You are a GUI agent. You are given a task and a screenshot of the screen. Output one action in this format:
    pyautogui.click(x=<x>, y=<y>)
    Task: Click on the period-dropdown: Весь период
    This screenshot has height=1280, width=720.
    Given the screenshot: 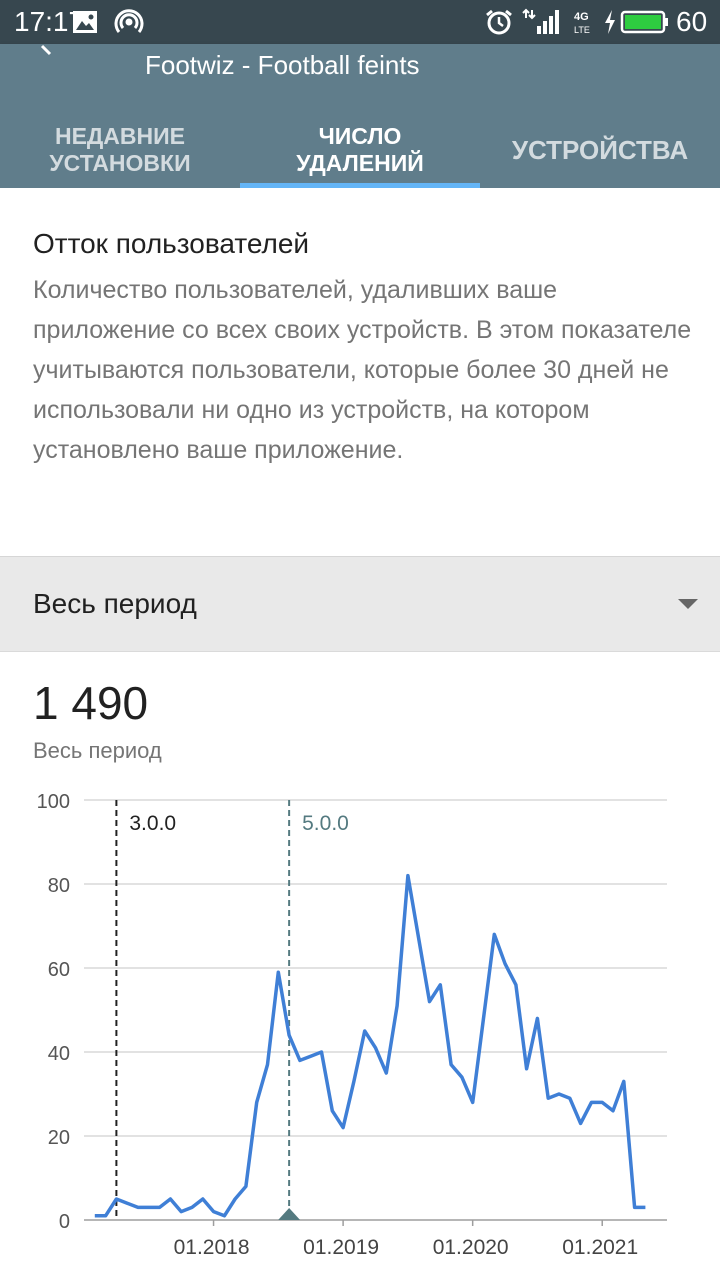 What is the action you would take?
    pyautogui.click(x=360, y=604)
    